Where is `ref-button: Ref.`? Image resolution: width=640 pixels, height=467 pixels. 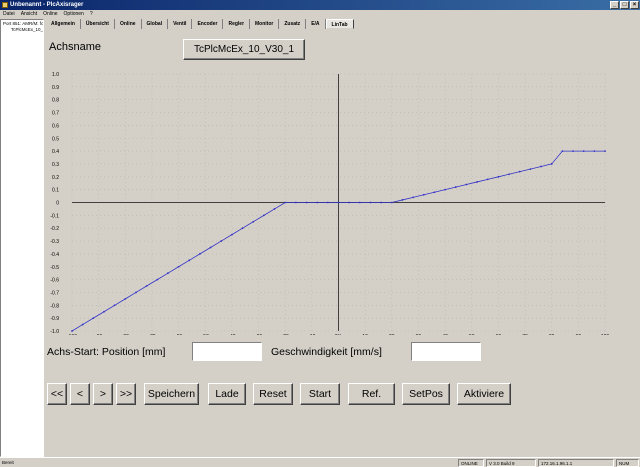 ref-button: Ref. is located at coordinates (371, 394).